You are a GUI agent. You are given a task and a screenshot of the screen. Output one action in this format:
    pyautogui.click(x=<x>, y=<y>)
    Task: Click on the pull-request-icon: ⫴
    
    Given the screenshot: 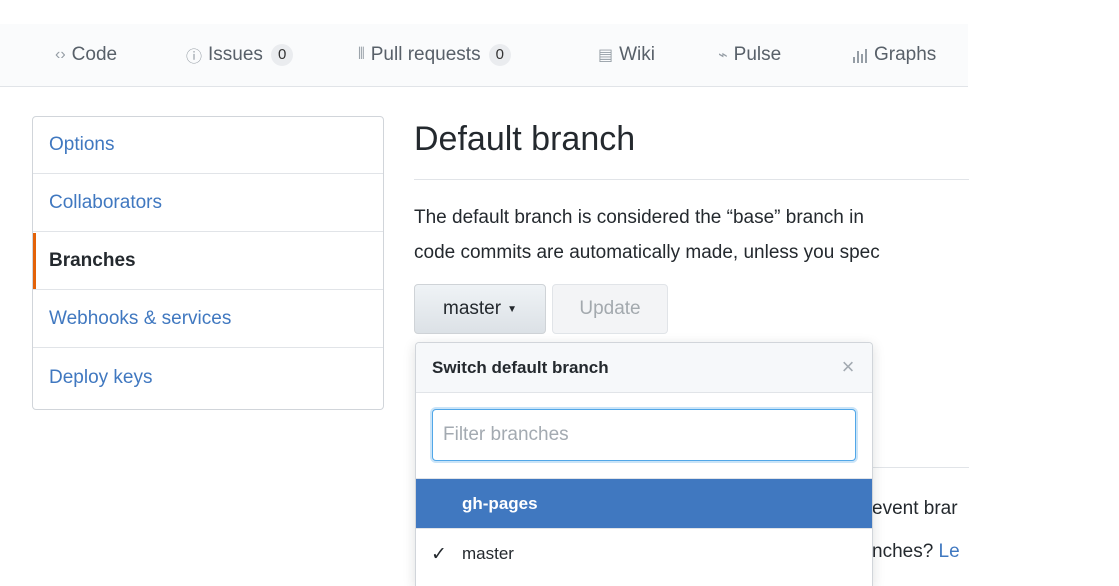 What is the action you would take?
    pyautogui.click(x=361, y=54)
    